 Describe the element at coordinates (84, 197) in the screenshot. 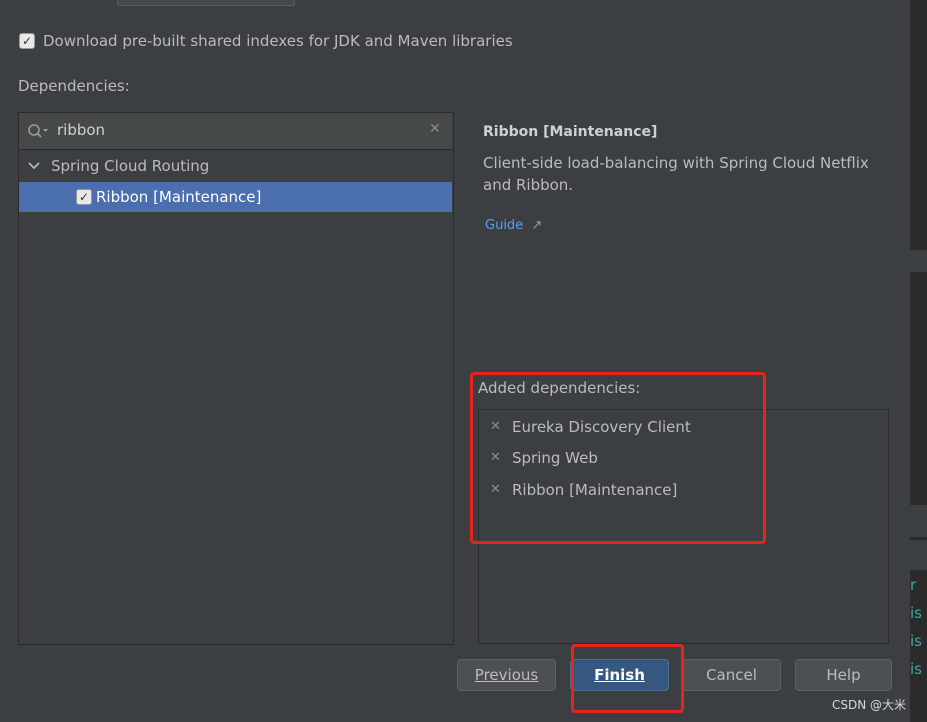

I see `ribbon-checkbox: ✓` at that location.